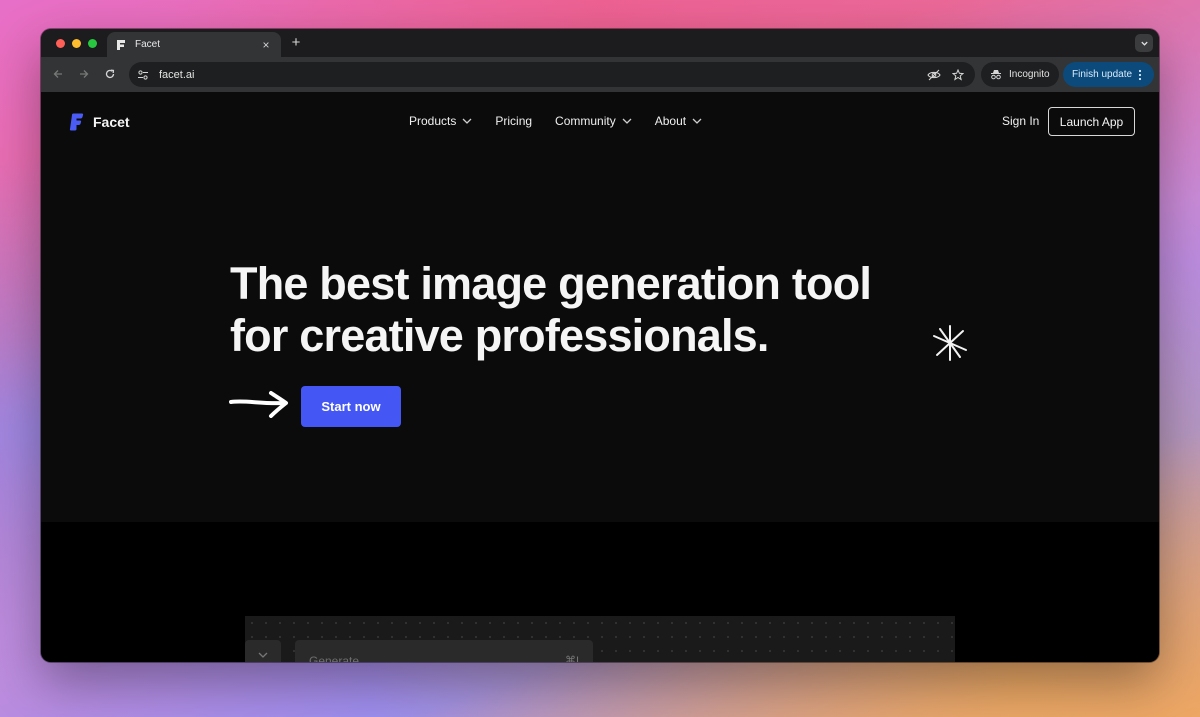  Describe the element at coordinates (1140, 74) in the screenshot. I see `more-vertical-icon` at that location.